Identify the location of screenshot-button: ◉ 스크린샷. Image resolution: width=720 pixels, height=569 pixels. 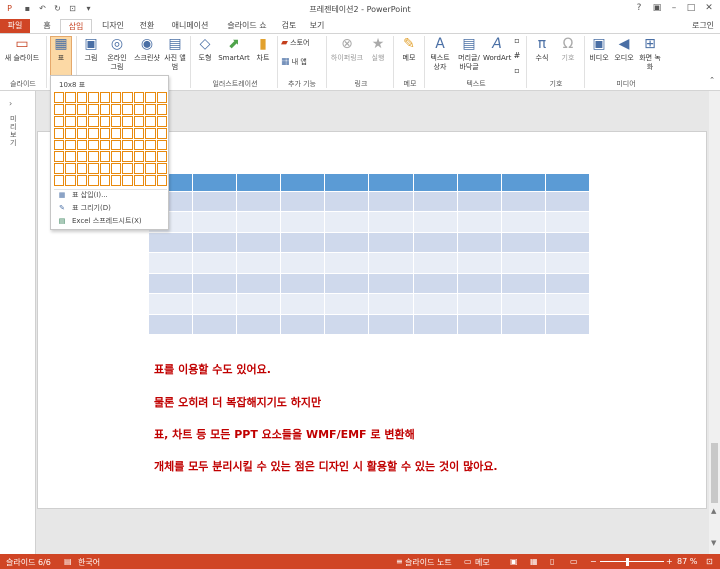
(147, 49).